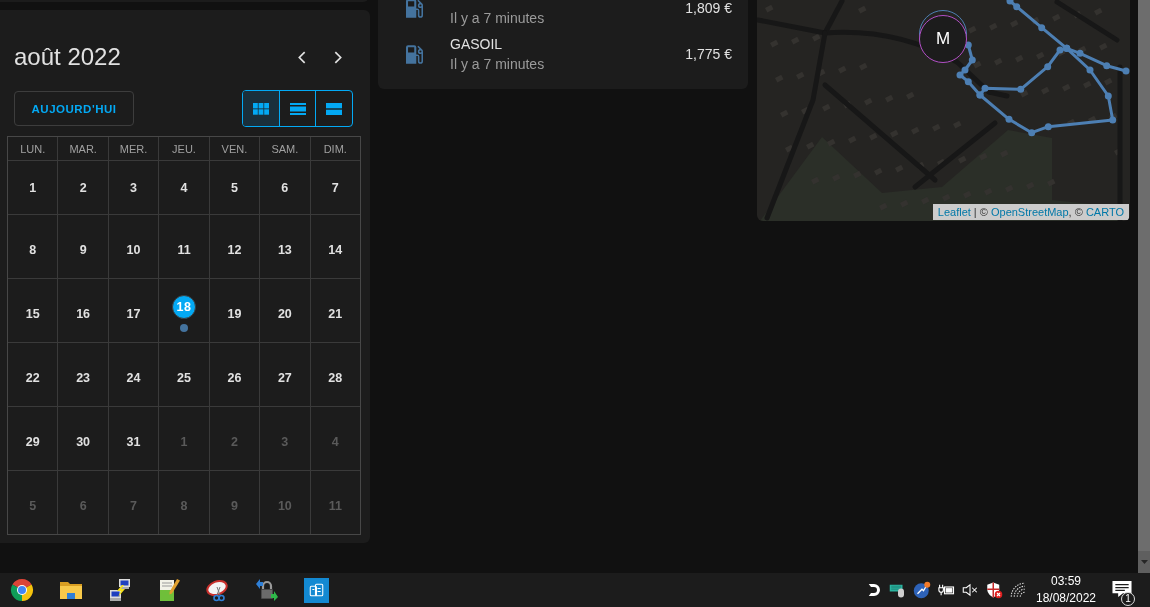 The height and width of the screenshot is (607, 1150). Describe the element at coordinates (32, 313) in the screenshot. I see `day-number: 15` at that location.